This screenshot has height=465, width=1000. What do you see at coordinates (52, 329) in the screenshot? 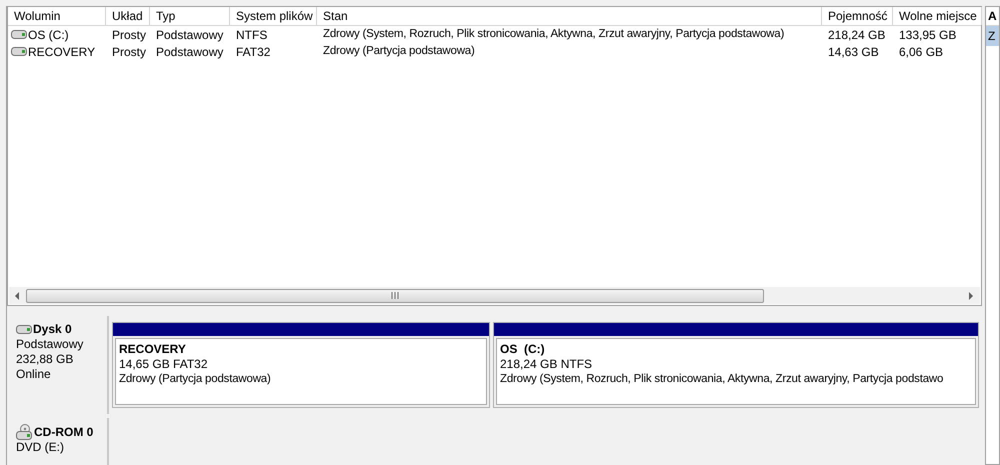
I see `disk-name: Dysk 0` at bounding box center [52, 329].